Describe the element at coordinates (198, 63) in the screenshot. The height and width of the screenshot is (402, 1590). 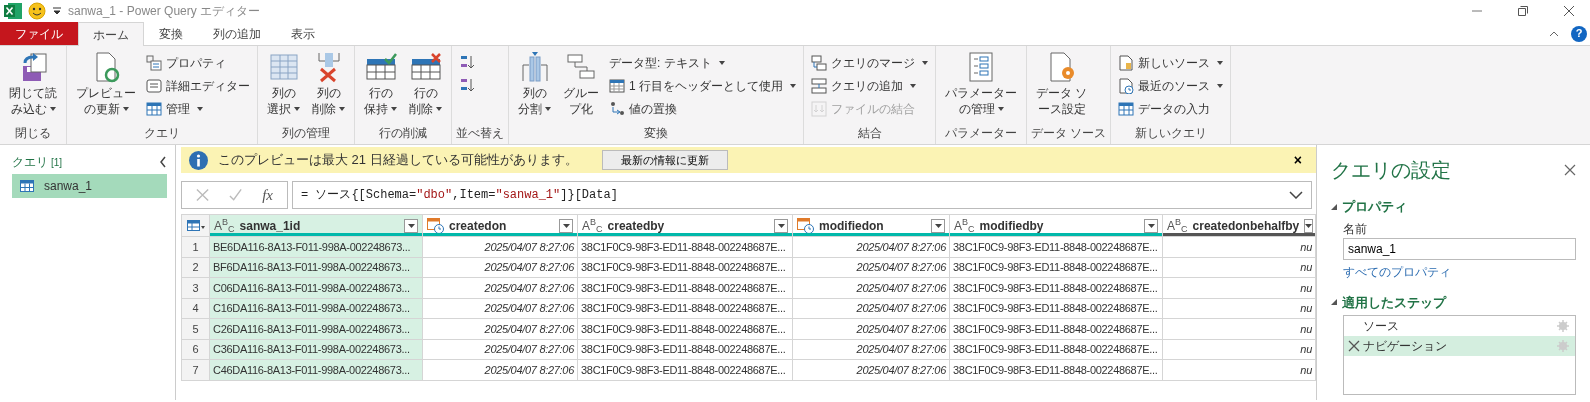
I see `ribbon-button: プロパティ` at that location.